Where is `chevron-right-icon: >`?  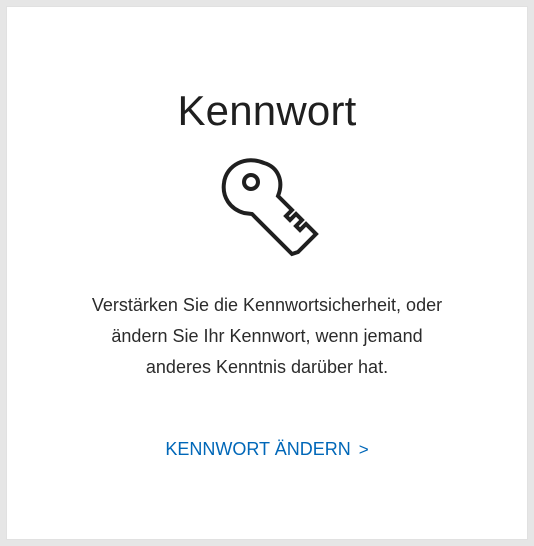 chevron-right-icon: > is located at coordinates (363, 449).